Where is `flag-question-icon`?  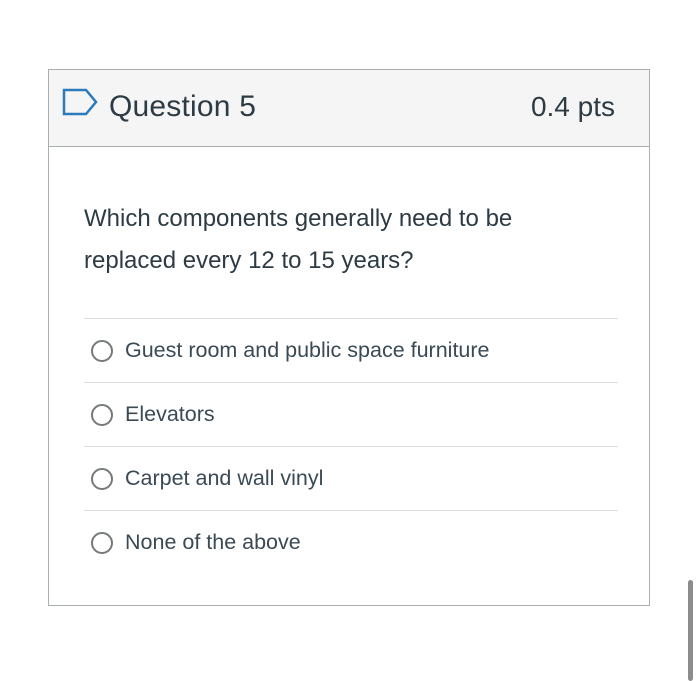 flag-question-icon is located at coordinates (80, 102).